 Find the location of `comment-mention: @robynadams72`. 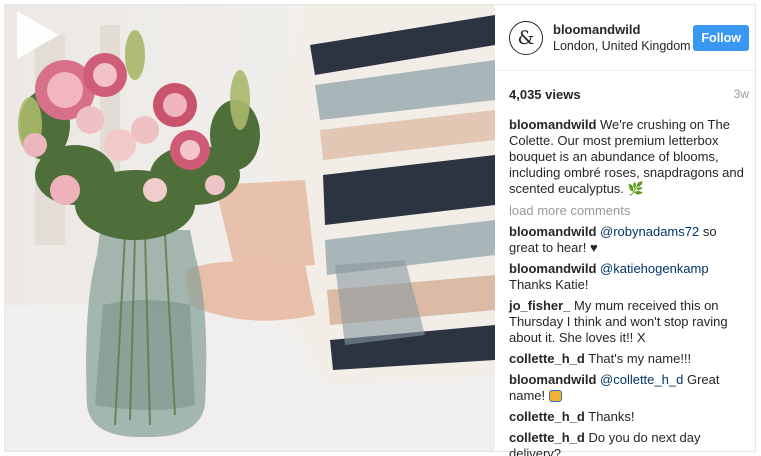

comment-mention: @robynadams72 is located at coordinates (649, 231).